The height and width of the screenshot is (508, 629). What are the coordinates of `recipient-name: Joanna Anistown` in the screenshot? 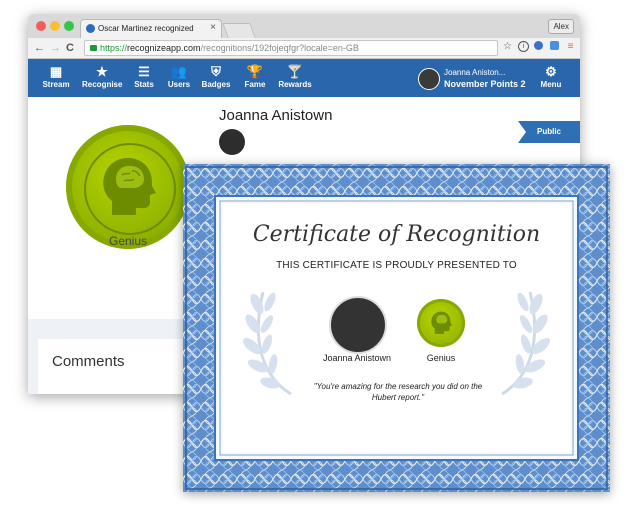 It's located at (275, 115).